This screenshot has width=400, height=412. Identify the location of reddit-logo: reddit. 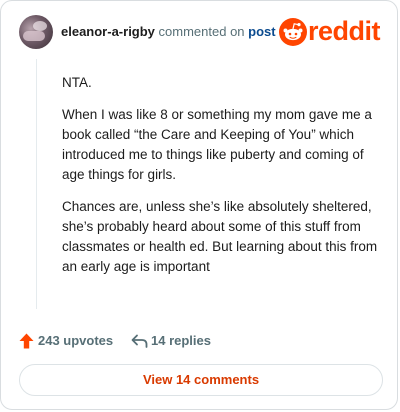
(333, 32).